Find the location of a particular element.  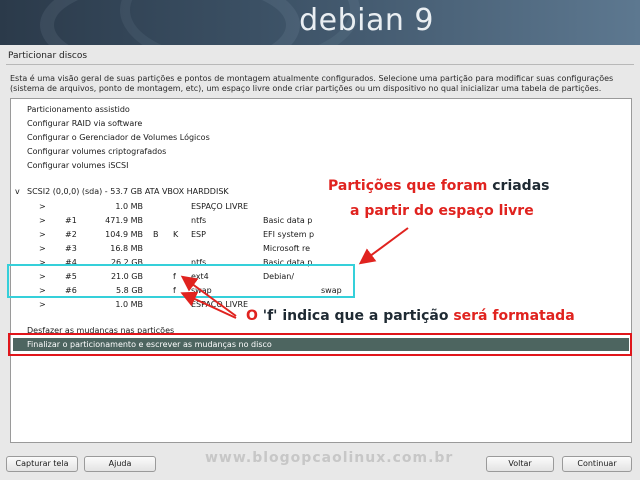

continue-button: Continuar is located at coordinates (597, 464).